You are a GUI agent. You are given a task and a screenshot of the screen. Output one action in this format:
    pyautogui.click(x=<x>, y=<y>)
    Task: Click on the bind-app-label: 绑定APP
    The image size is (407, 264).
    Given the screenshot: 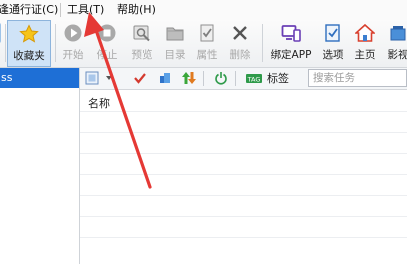 What is the action you would take?
    pyautogui.click(x=291, y=55)
    